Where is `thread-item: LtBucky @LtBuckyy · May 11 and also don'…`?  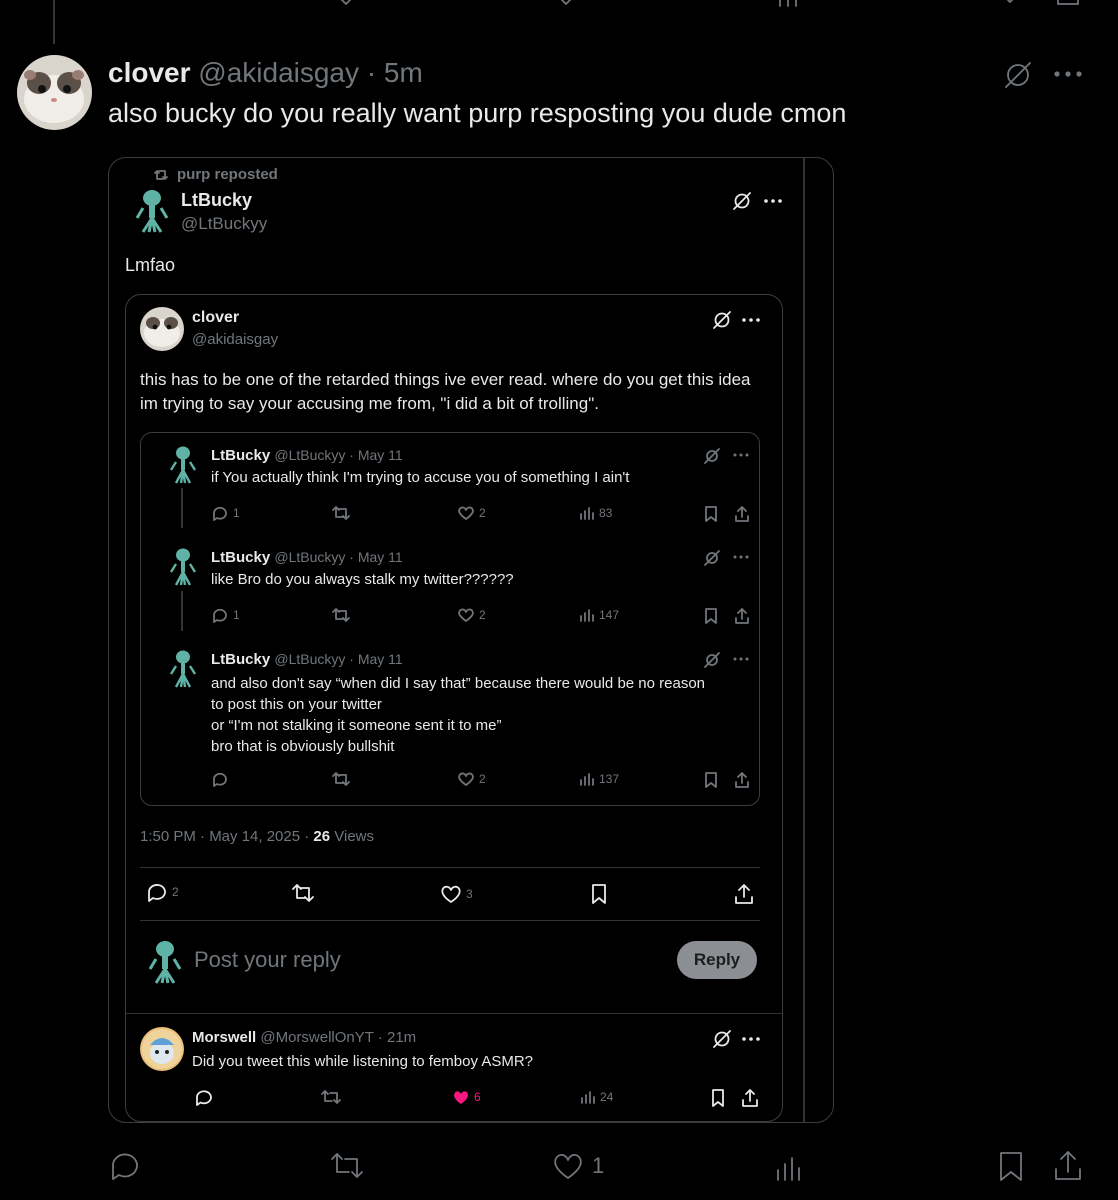 thread-item: LtBucky @LtBuckyy · May 11 and also don'… is located at coordinates (450, 720).